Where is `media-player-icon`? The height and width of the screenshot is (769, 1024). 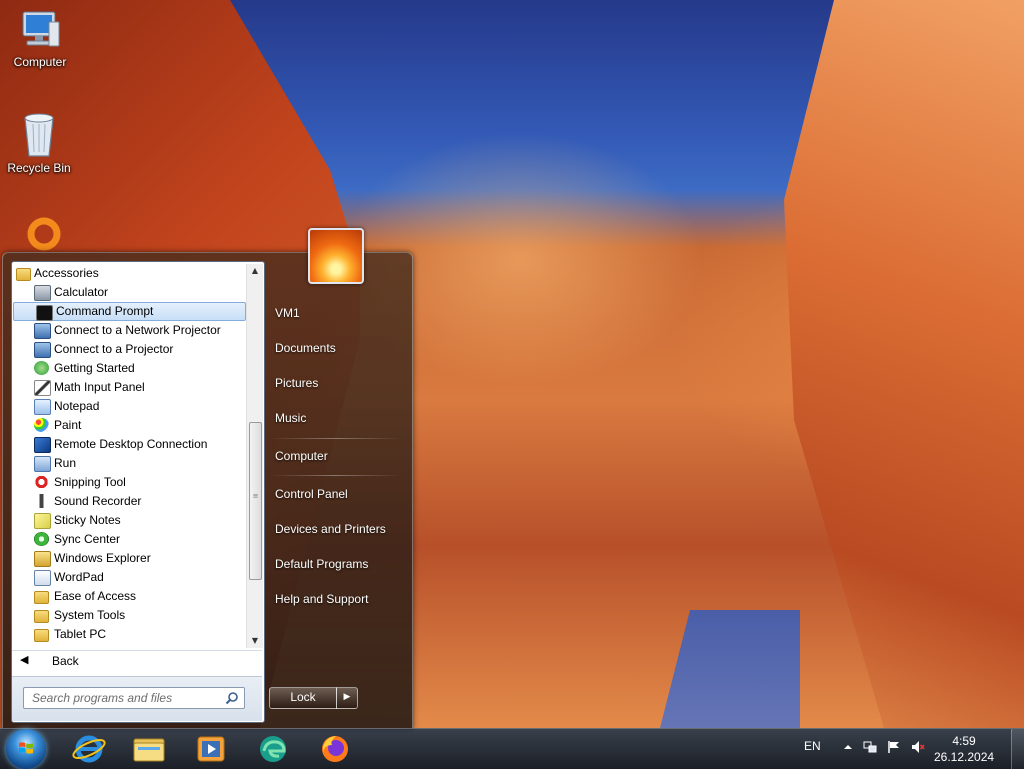
media-player-icon is located at coordinates (211, 749).